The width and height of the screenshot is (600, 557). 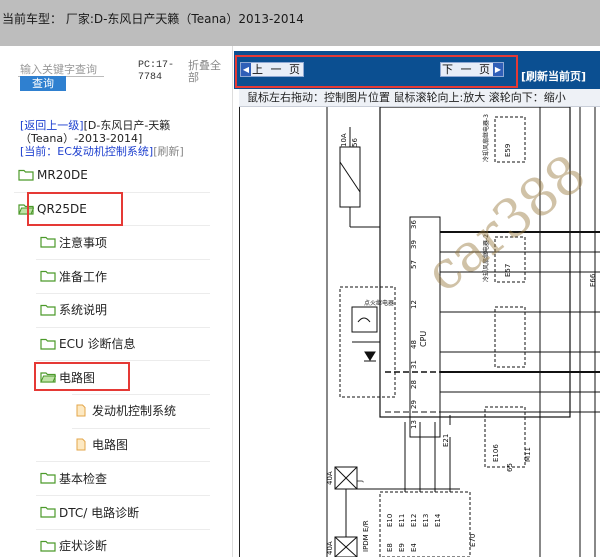 I want to click on pc-info: PC:17-7784, so click(x=156, y=71).